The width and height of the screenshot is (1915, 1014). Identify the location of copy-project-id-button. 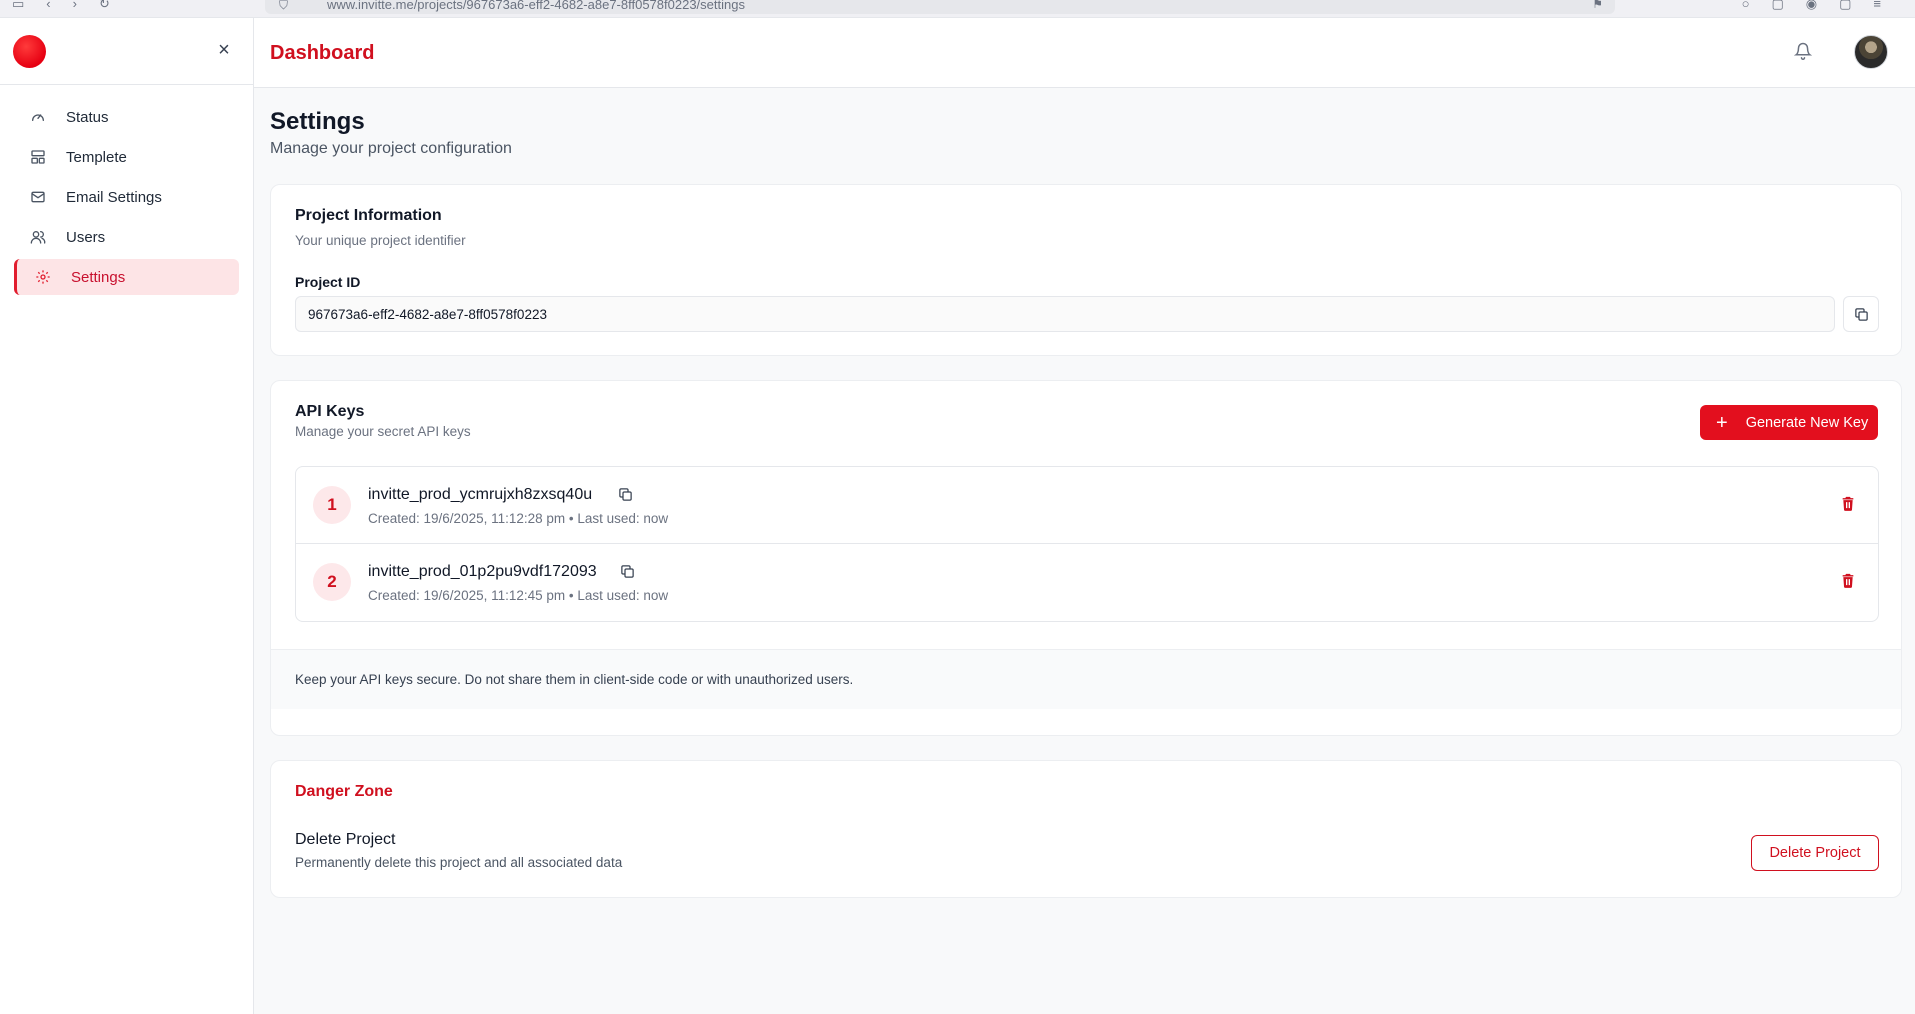
(1861, 314).